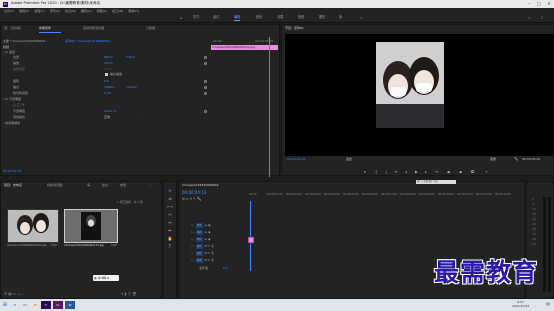 This screenshot has height=311, width=554. I want to click on project-item-thumbnail, so click(33, 226).